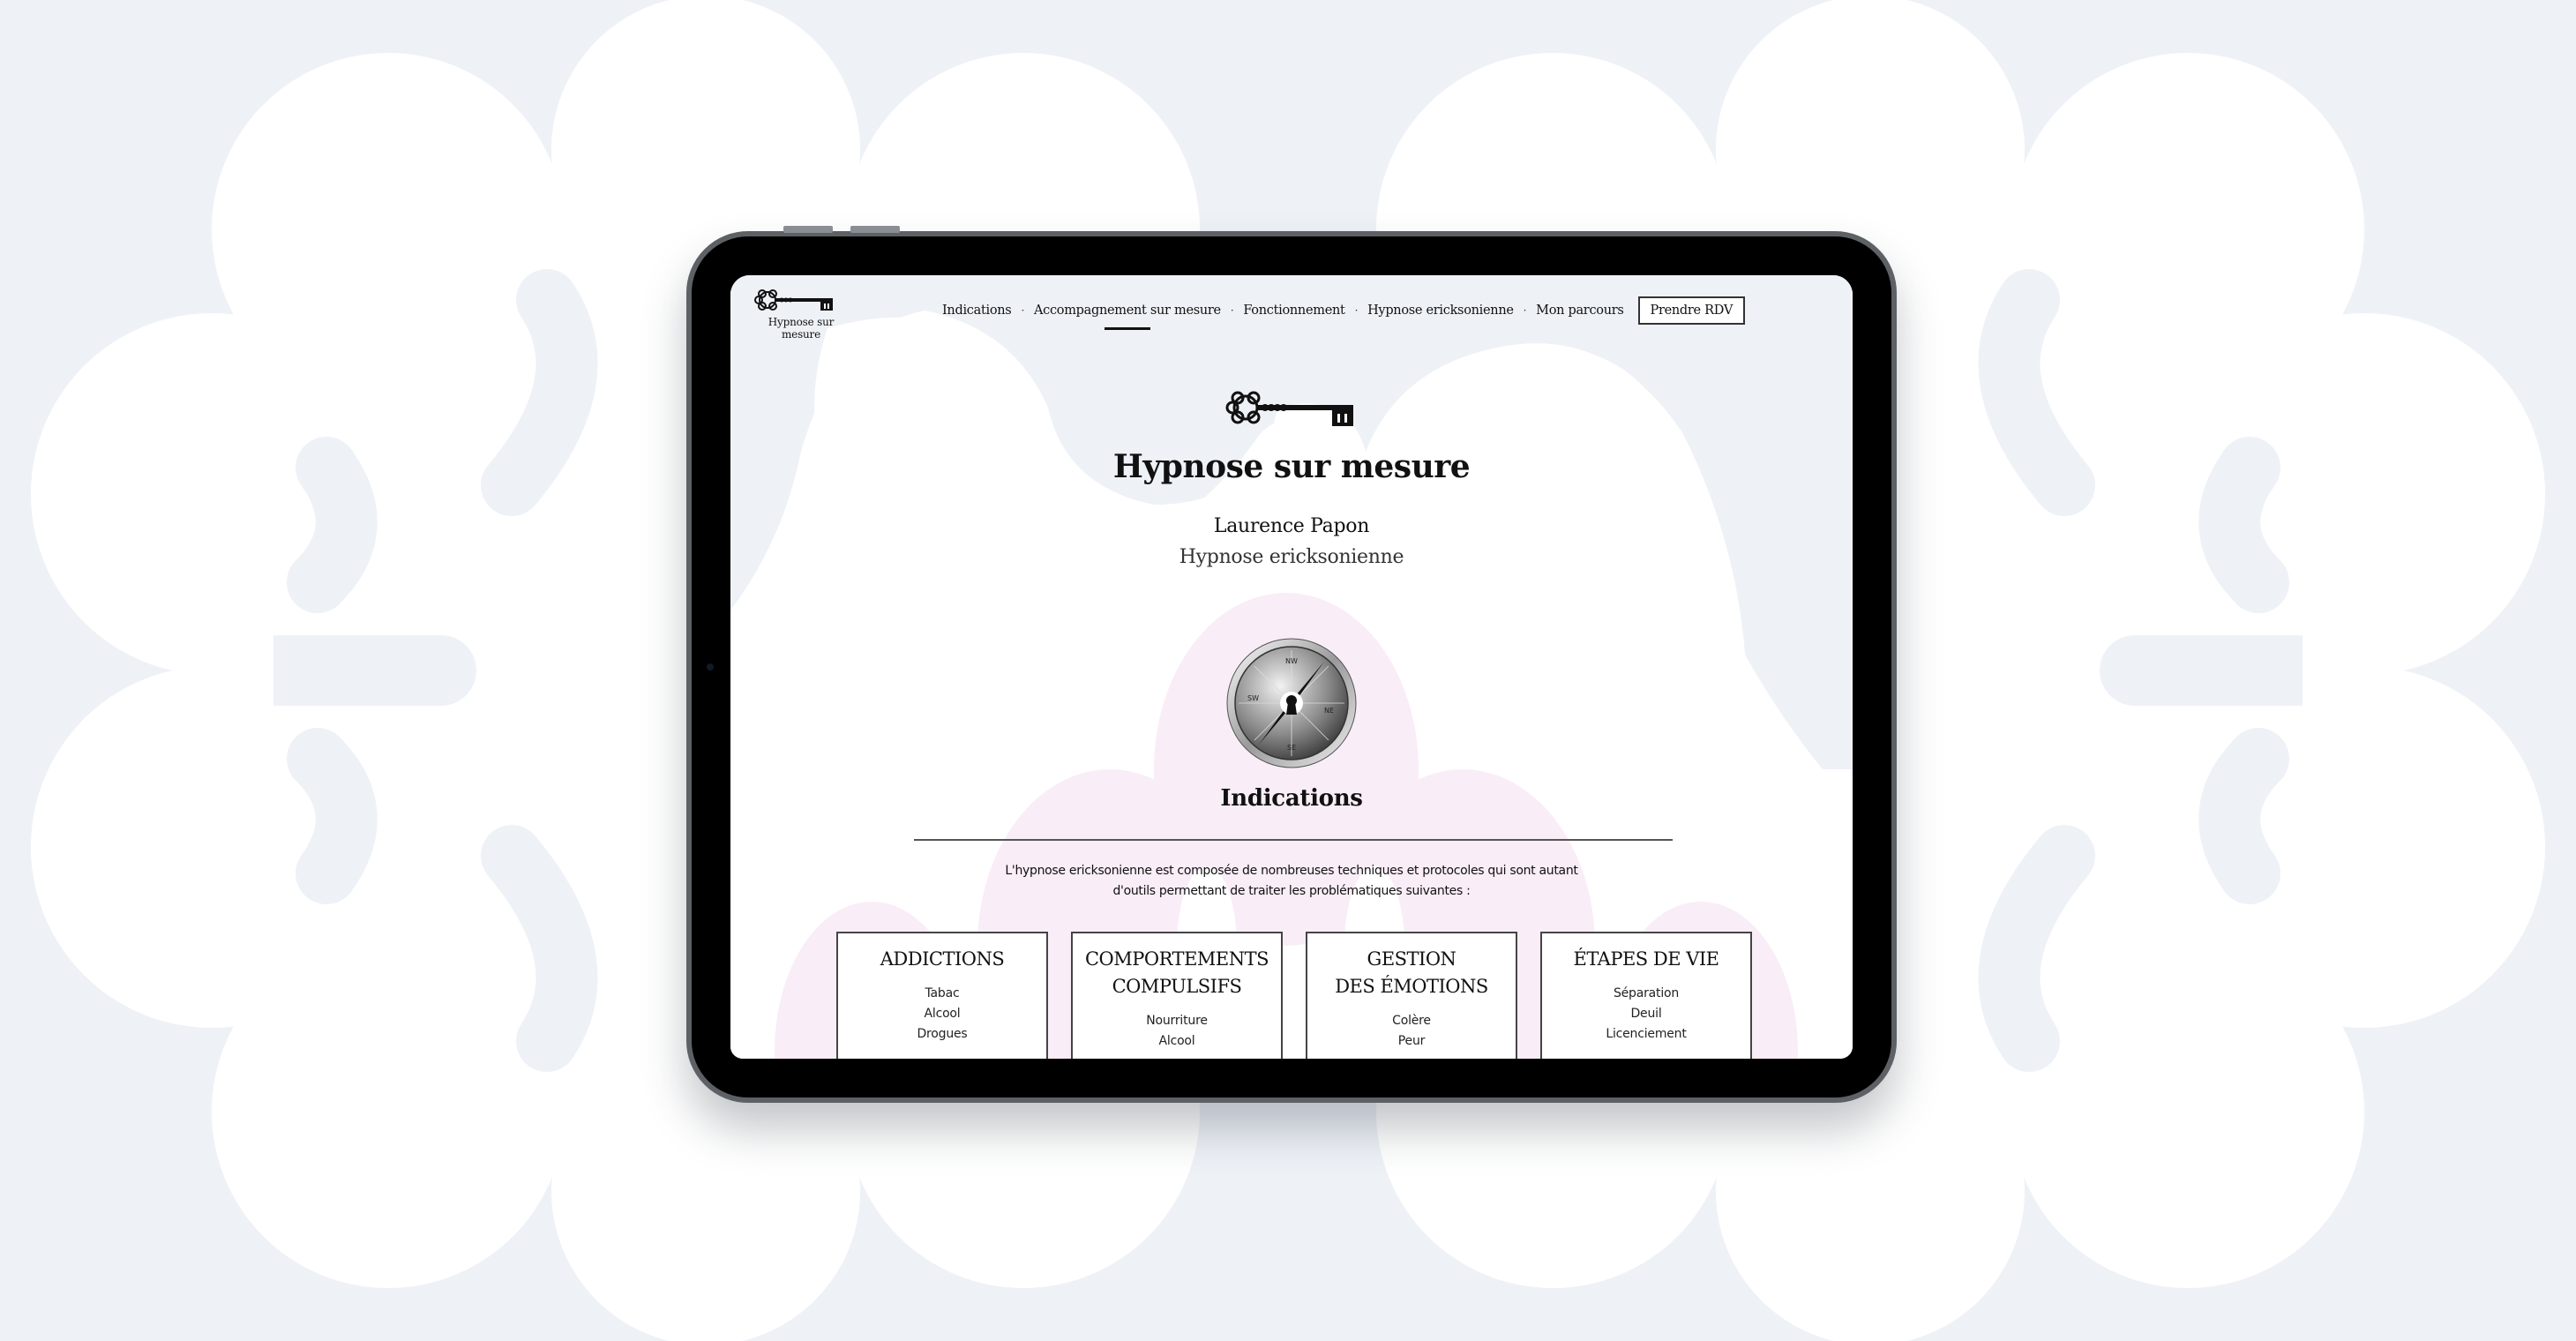 The width and height of the screenshot is (2576, 1341). I want to click on page-title: Hypnose sur mesure, so click(1292, 466).